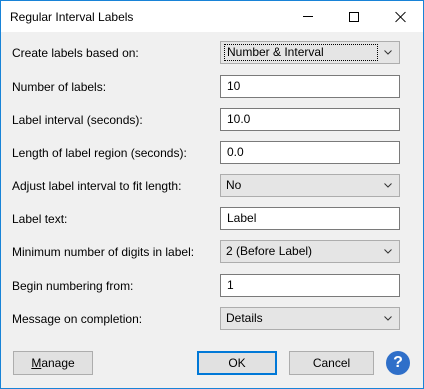 The image size is (424, 389). What do you see at coordinates (237, 363) in the screenshot?
I see `ok-button: OK` at bounding box center [237, 363].